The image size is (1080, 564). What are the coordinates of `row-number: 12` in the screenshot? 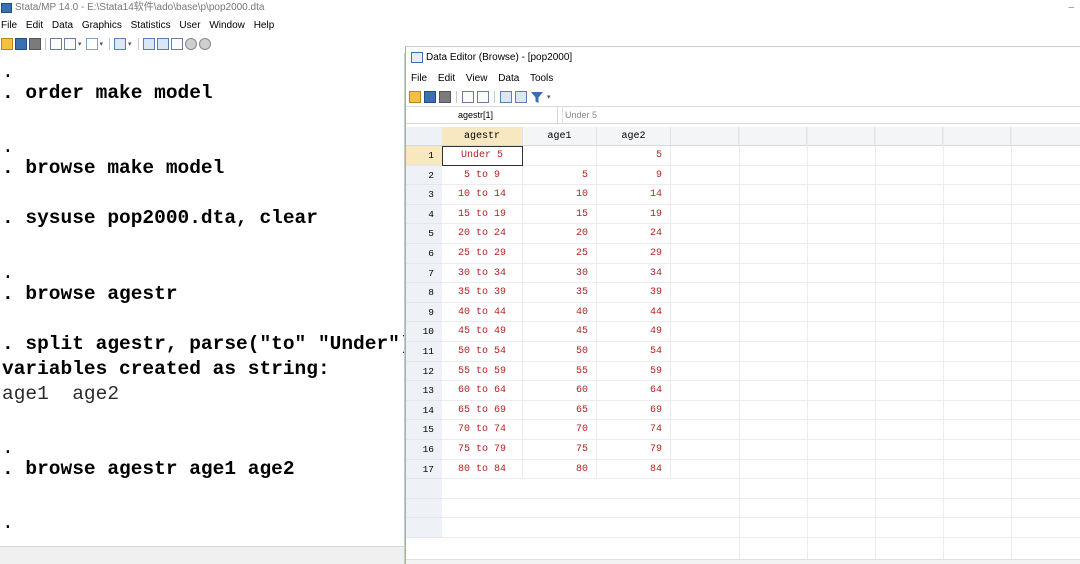 It's located at (424, 372).